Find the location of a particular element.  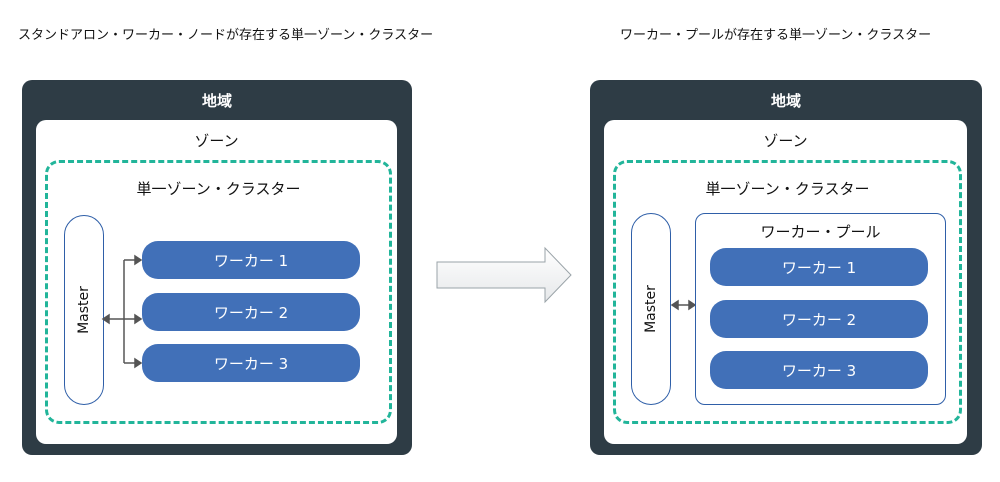

left-arrowhead-master is located at coordinates (105, 319).